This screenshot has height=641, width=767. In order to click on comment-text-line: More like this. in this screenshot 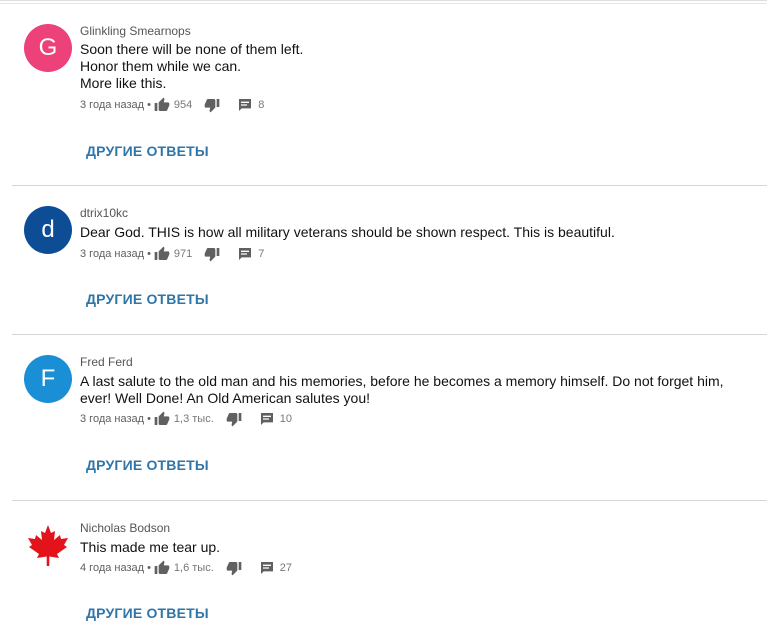, I will do `click(123, 83)`.